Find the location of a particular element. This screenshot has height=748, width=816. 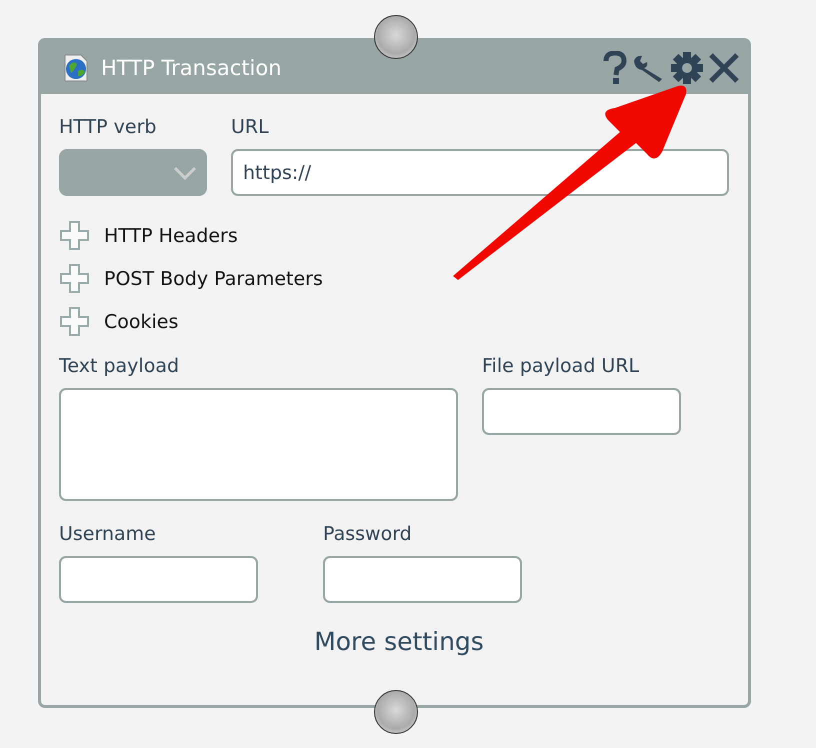

close-icon is located at coordinates (724, 68).